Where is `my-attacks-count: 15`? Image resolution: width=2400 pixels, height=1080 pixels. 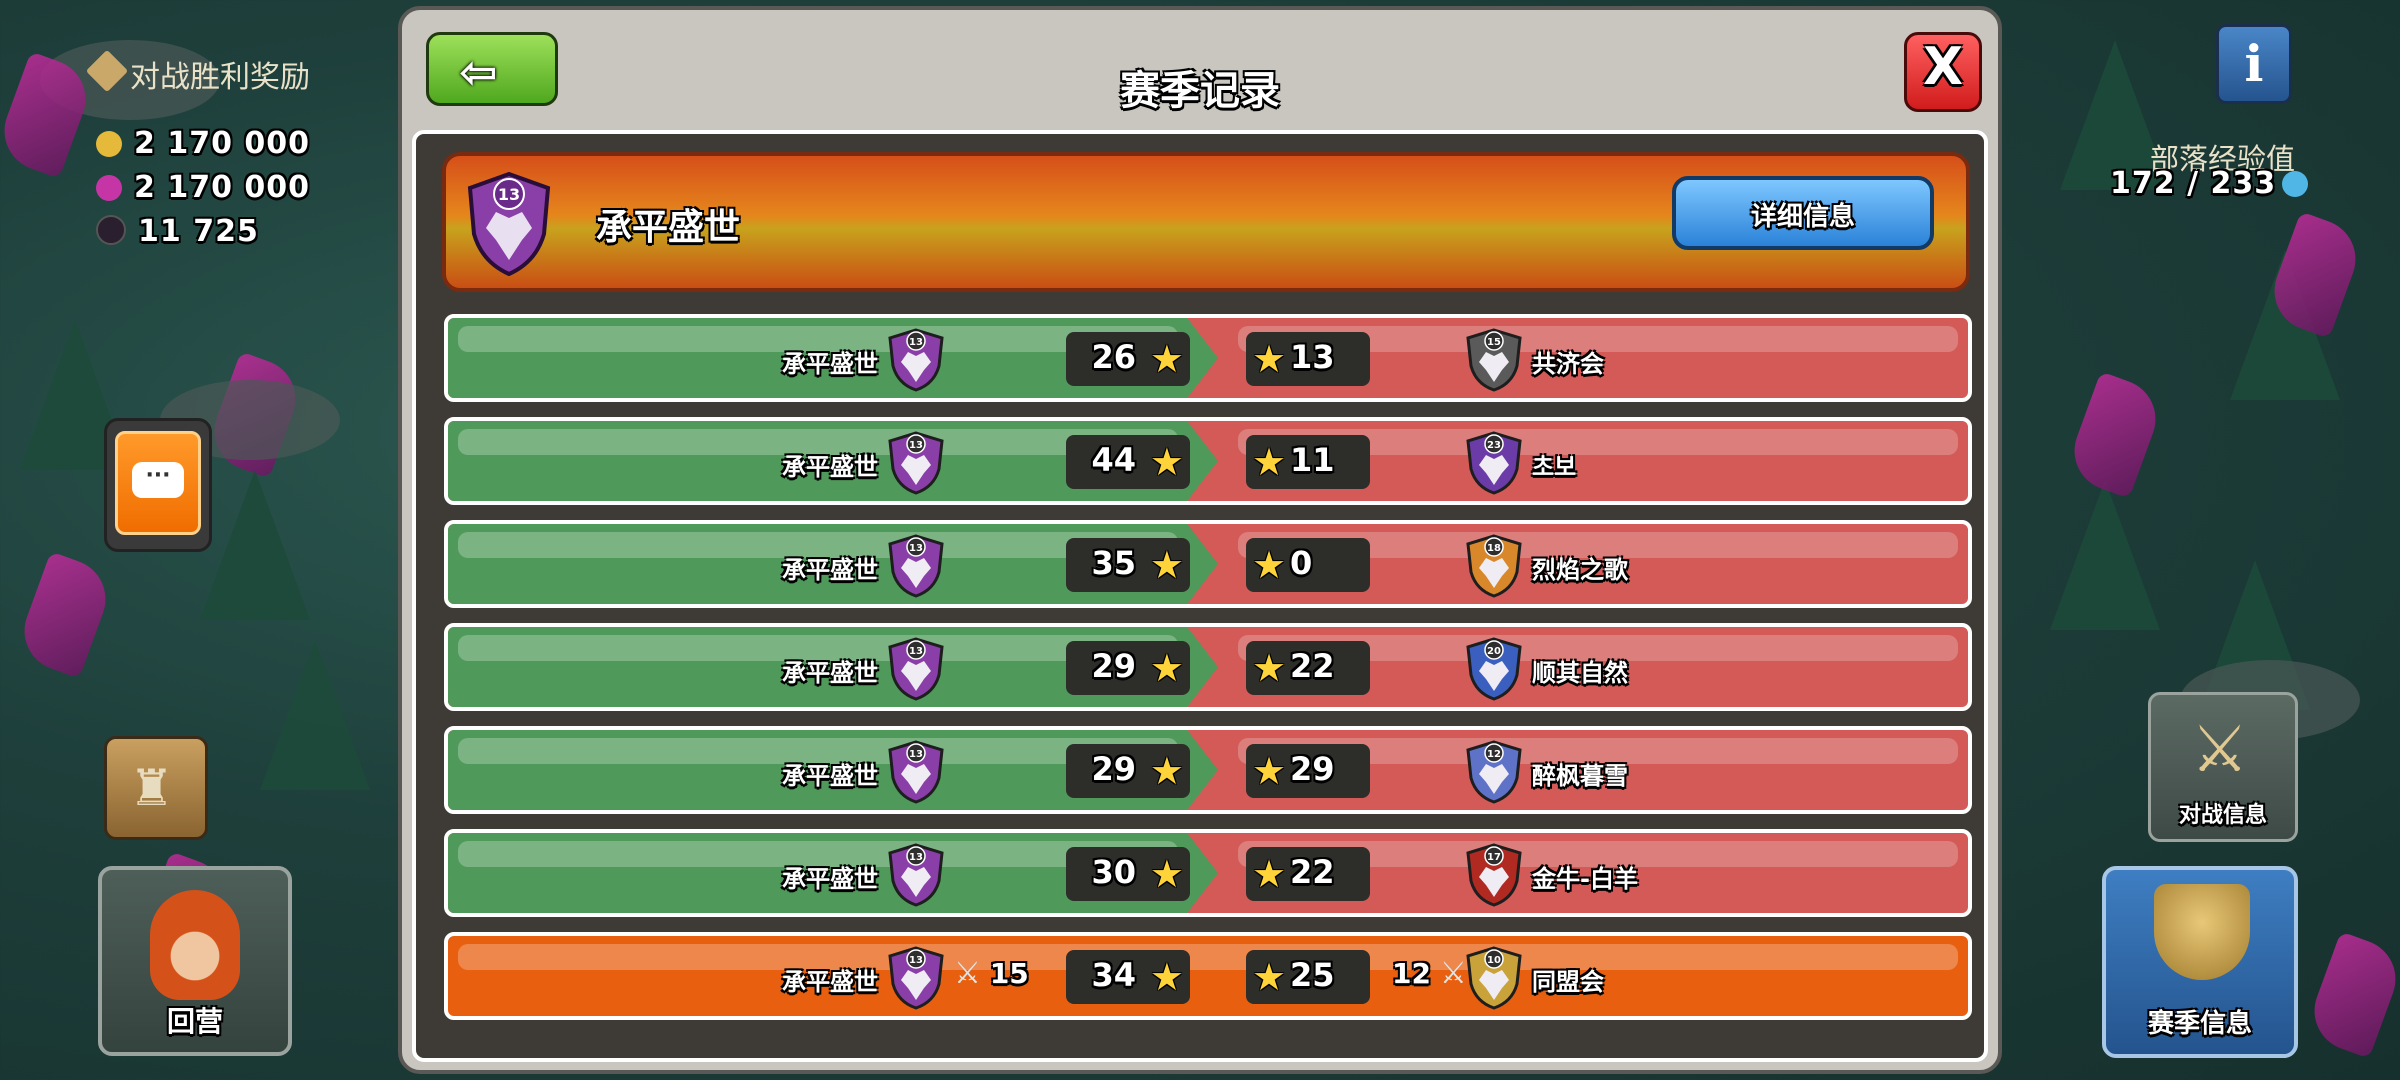 my-attacks-count: 15 is located at coordinates (1009, 973).